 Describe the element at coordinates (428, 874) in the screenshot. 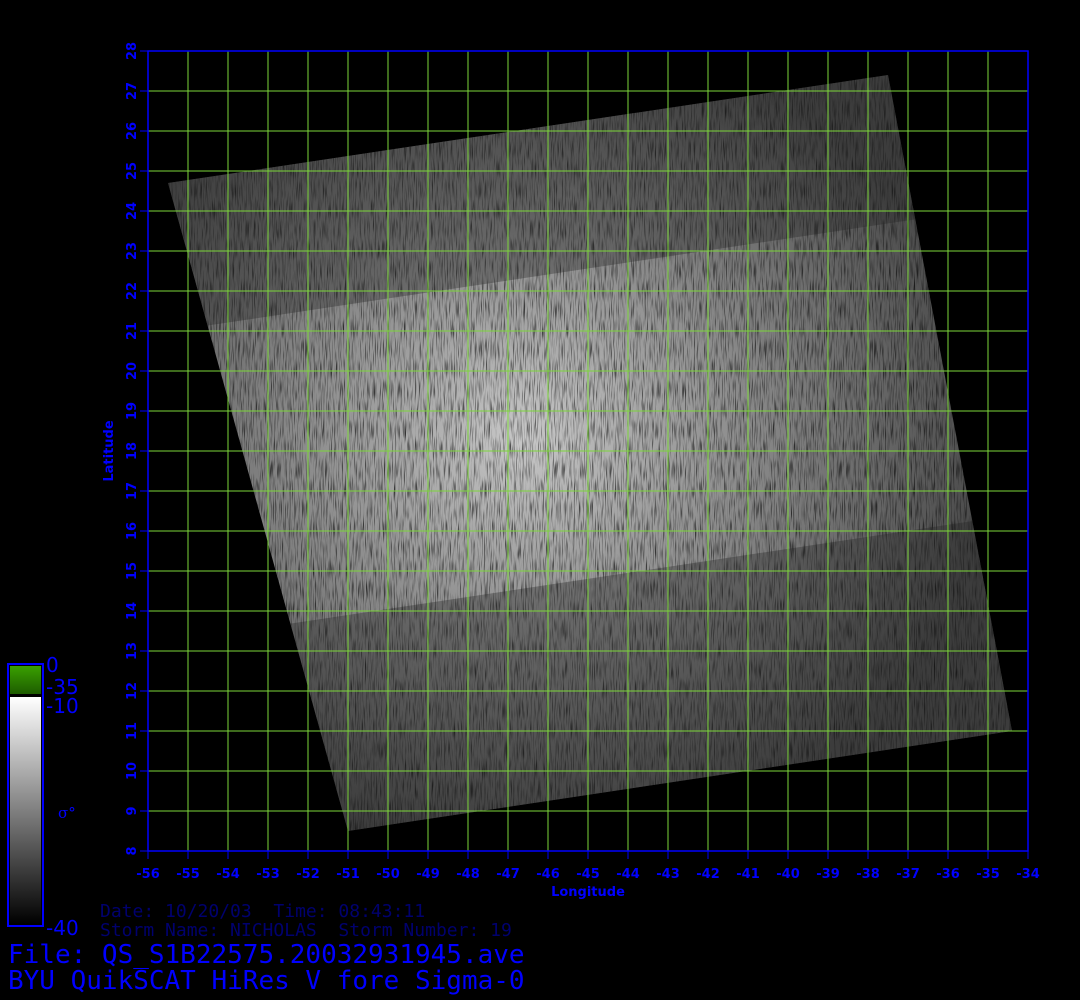

I see `x-tick-label: -49` at that location.